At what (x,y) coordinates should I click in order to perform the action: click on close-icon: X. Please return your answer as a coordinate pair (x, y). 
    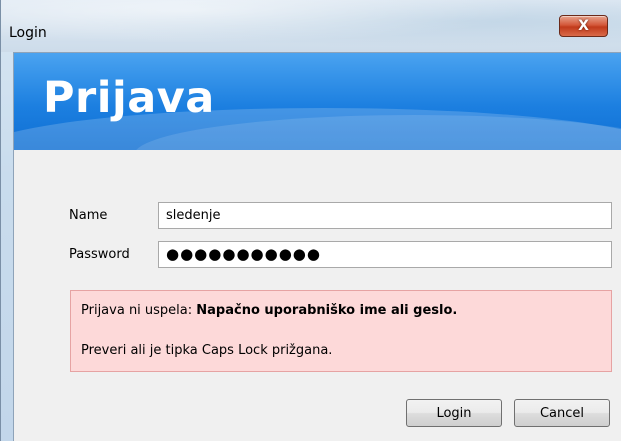
    Looking at the image, I should click on (583, 26).